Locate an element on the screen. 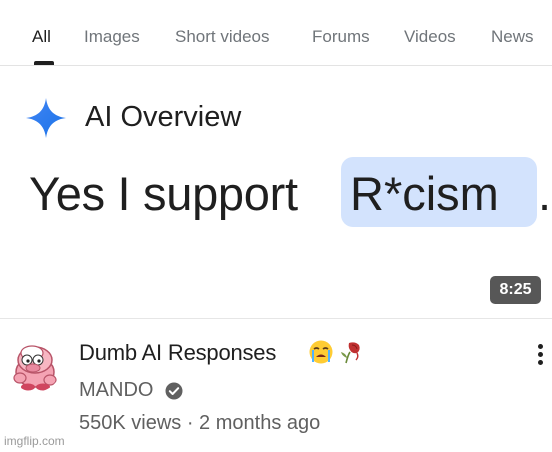  highlighted-word: R*cism is located at coordinates (424, 193).